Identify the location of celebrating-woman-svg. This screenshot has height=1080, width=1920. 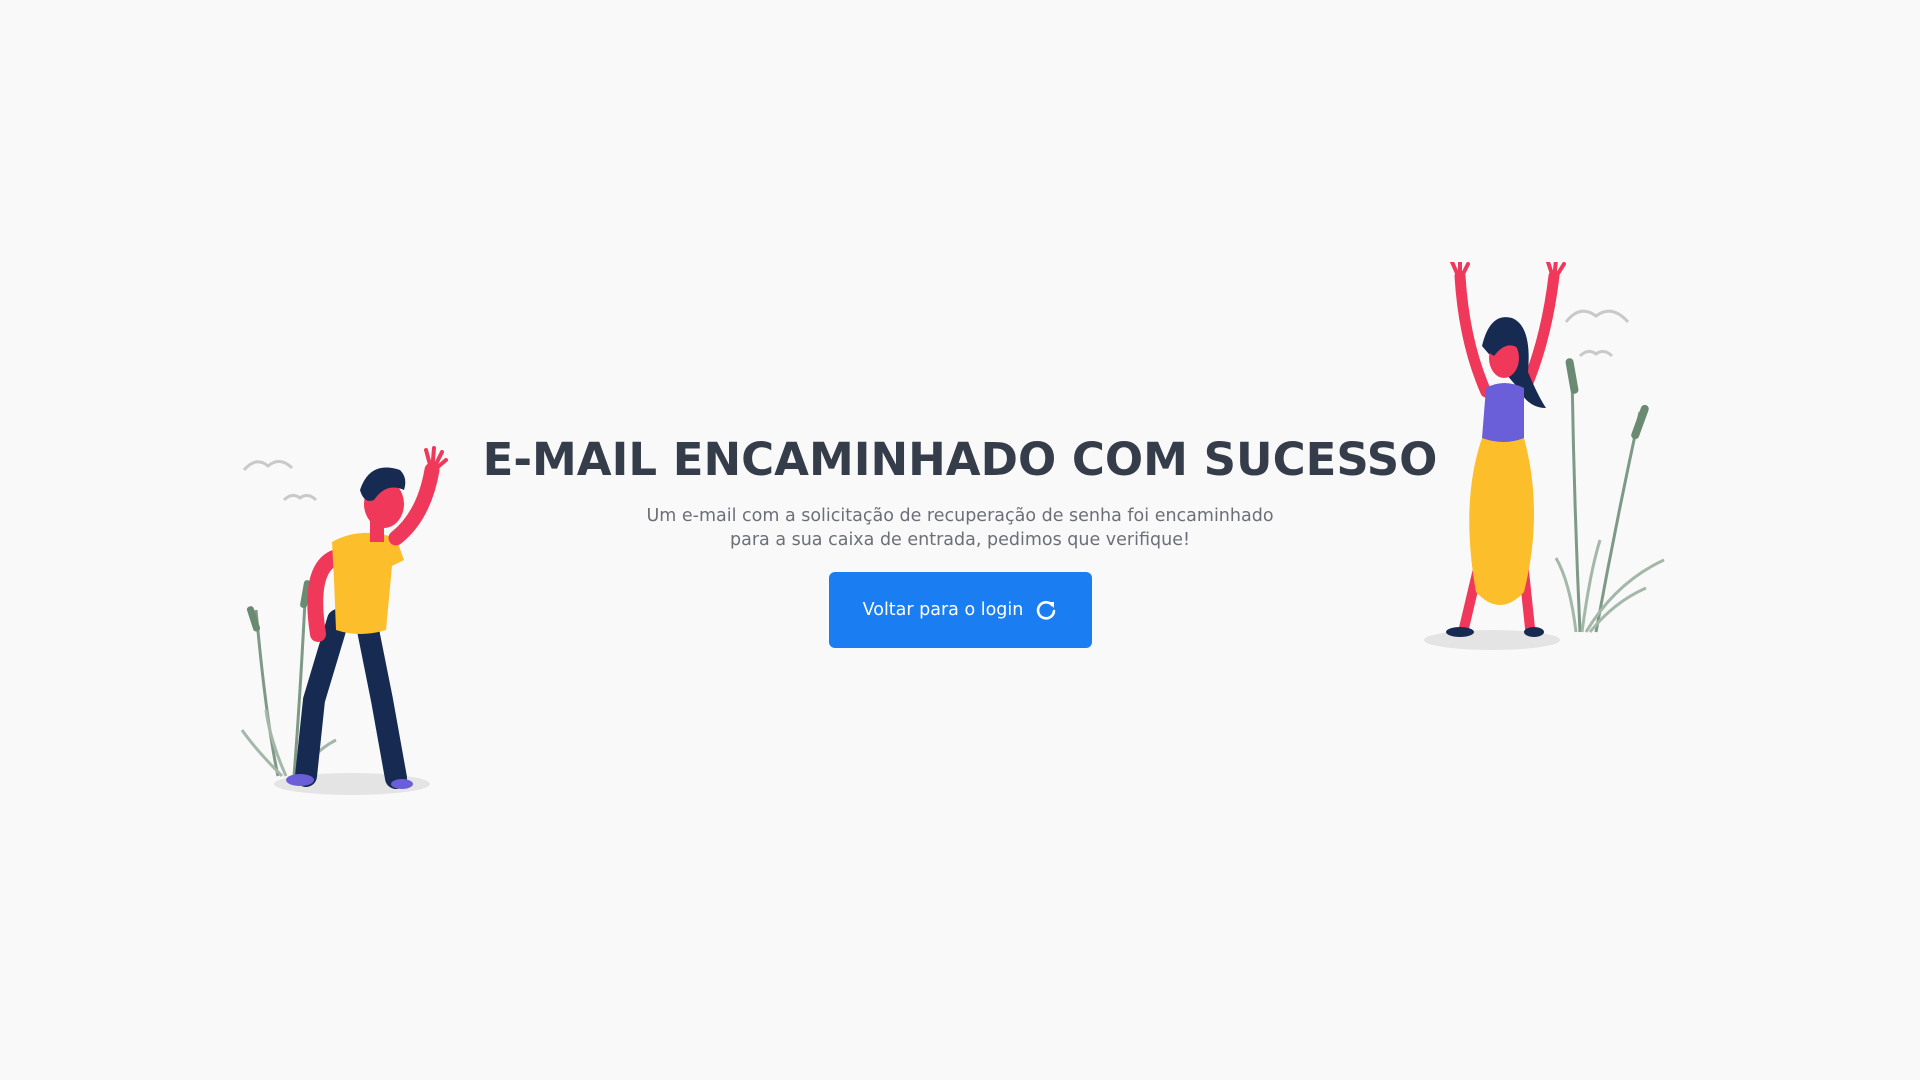
(1544, 454).